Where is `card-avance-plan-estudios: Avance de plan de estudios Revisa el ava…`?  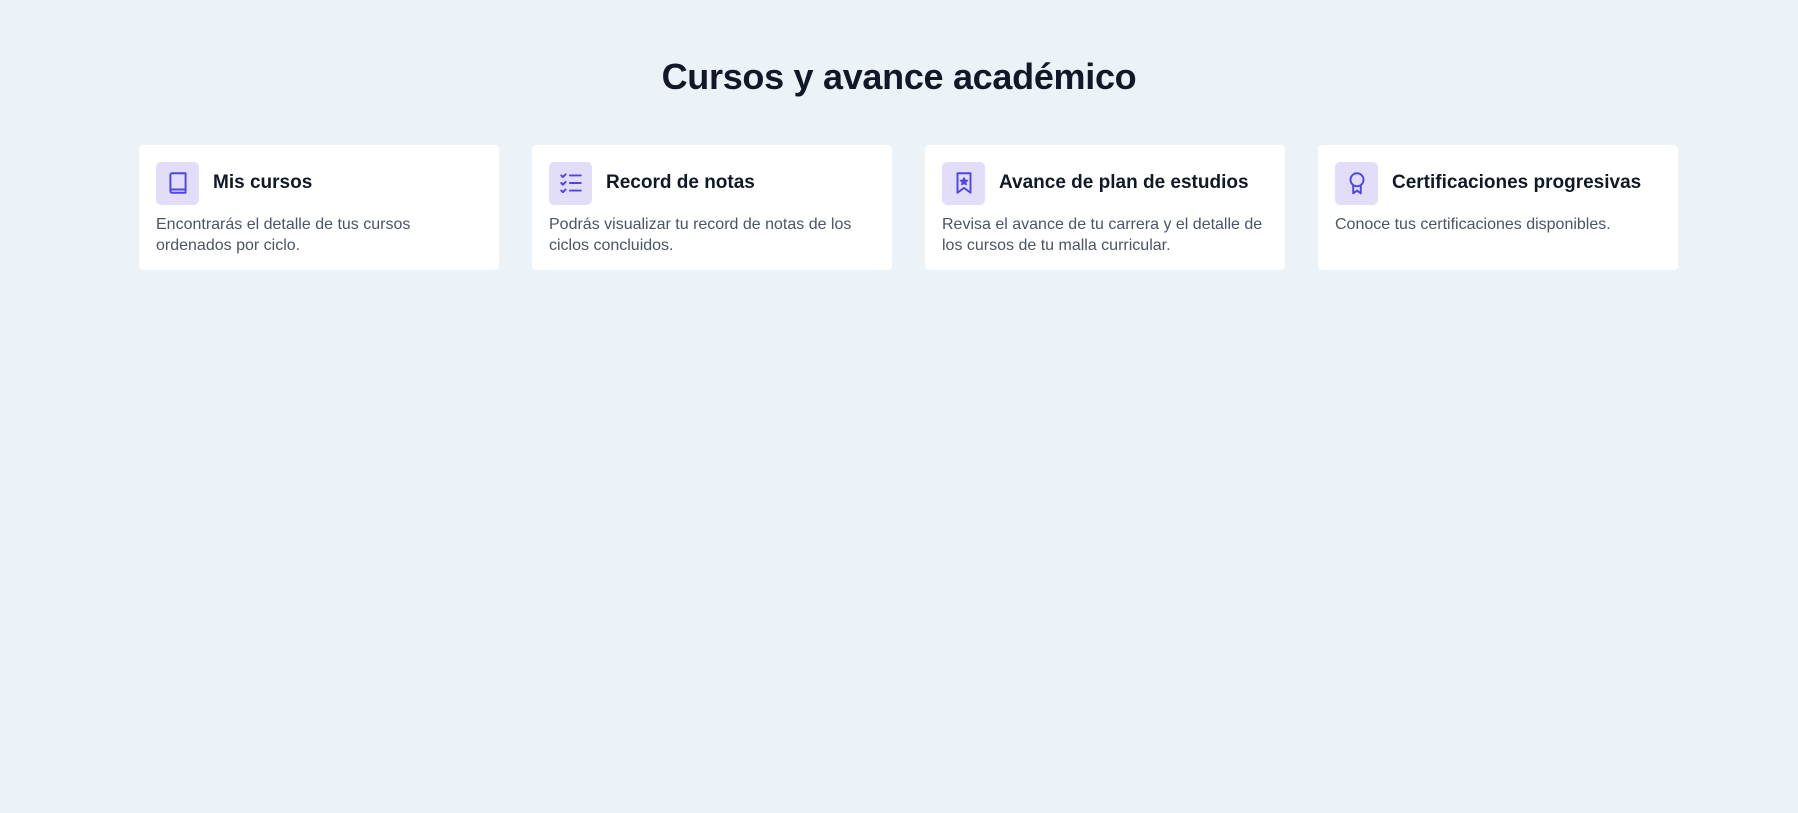 card-avance-plan-estudios: Avance de plan de estudios Revisa el ava… is located at coordinates (1105, 207).